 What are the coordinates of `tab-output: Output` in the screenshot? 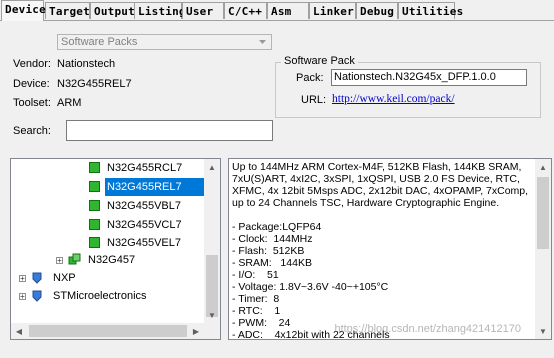 It's located at (113, 10).